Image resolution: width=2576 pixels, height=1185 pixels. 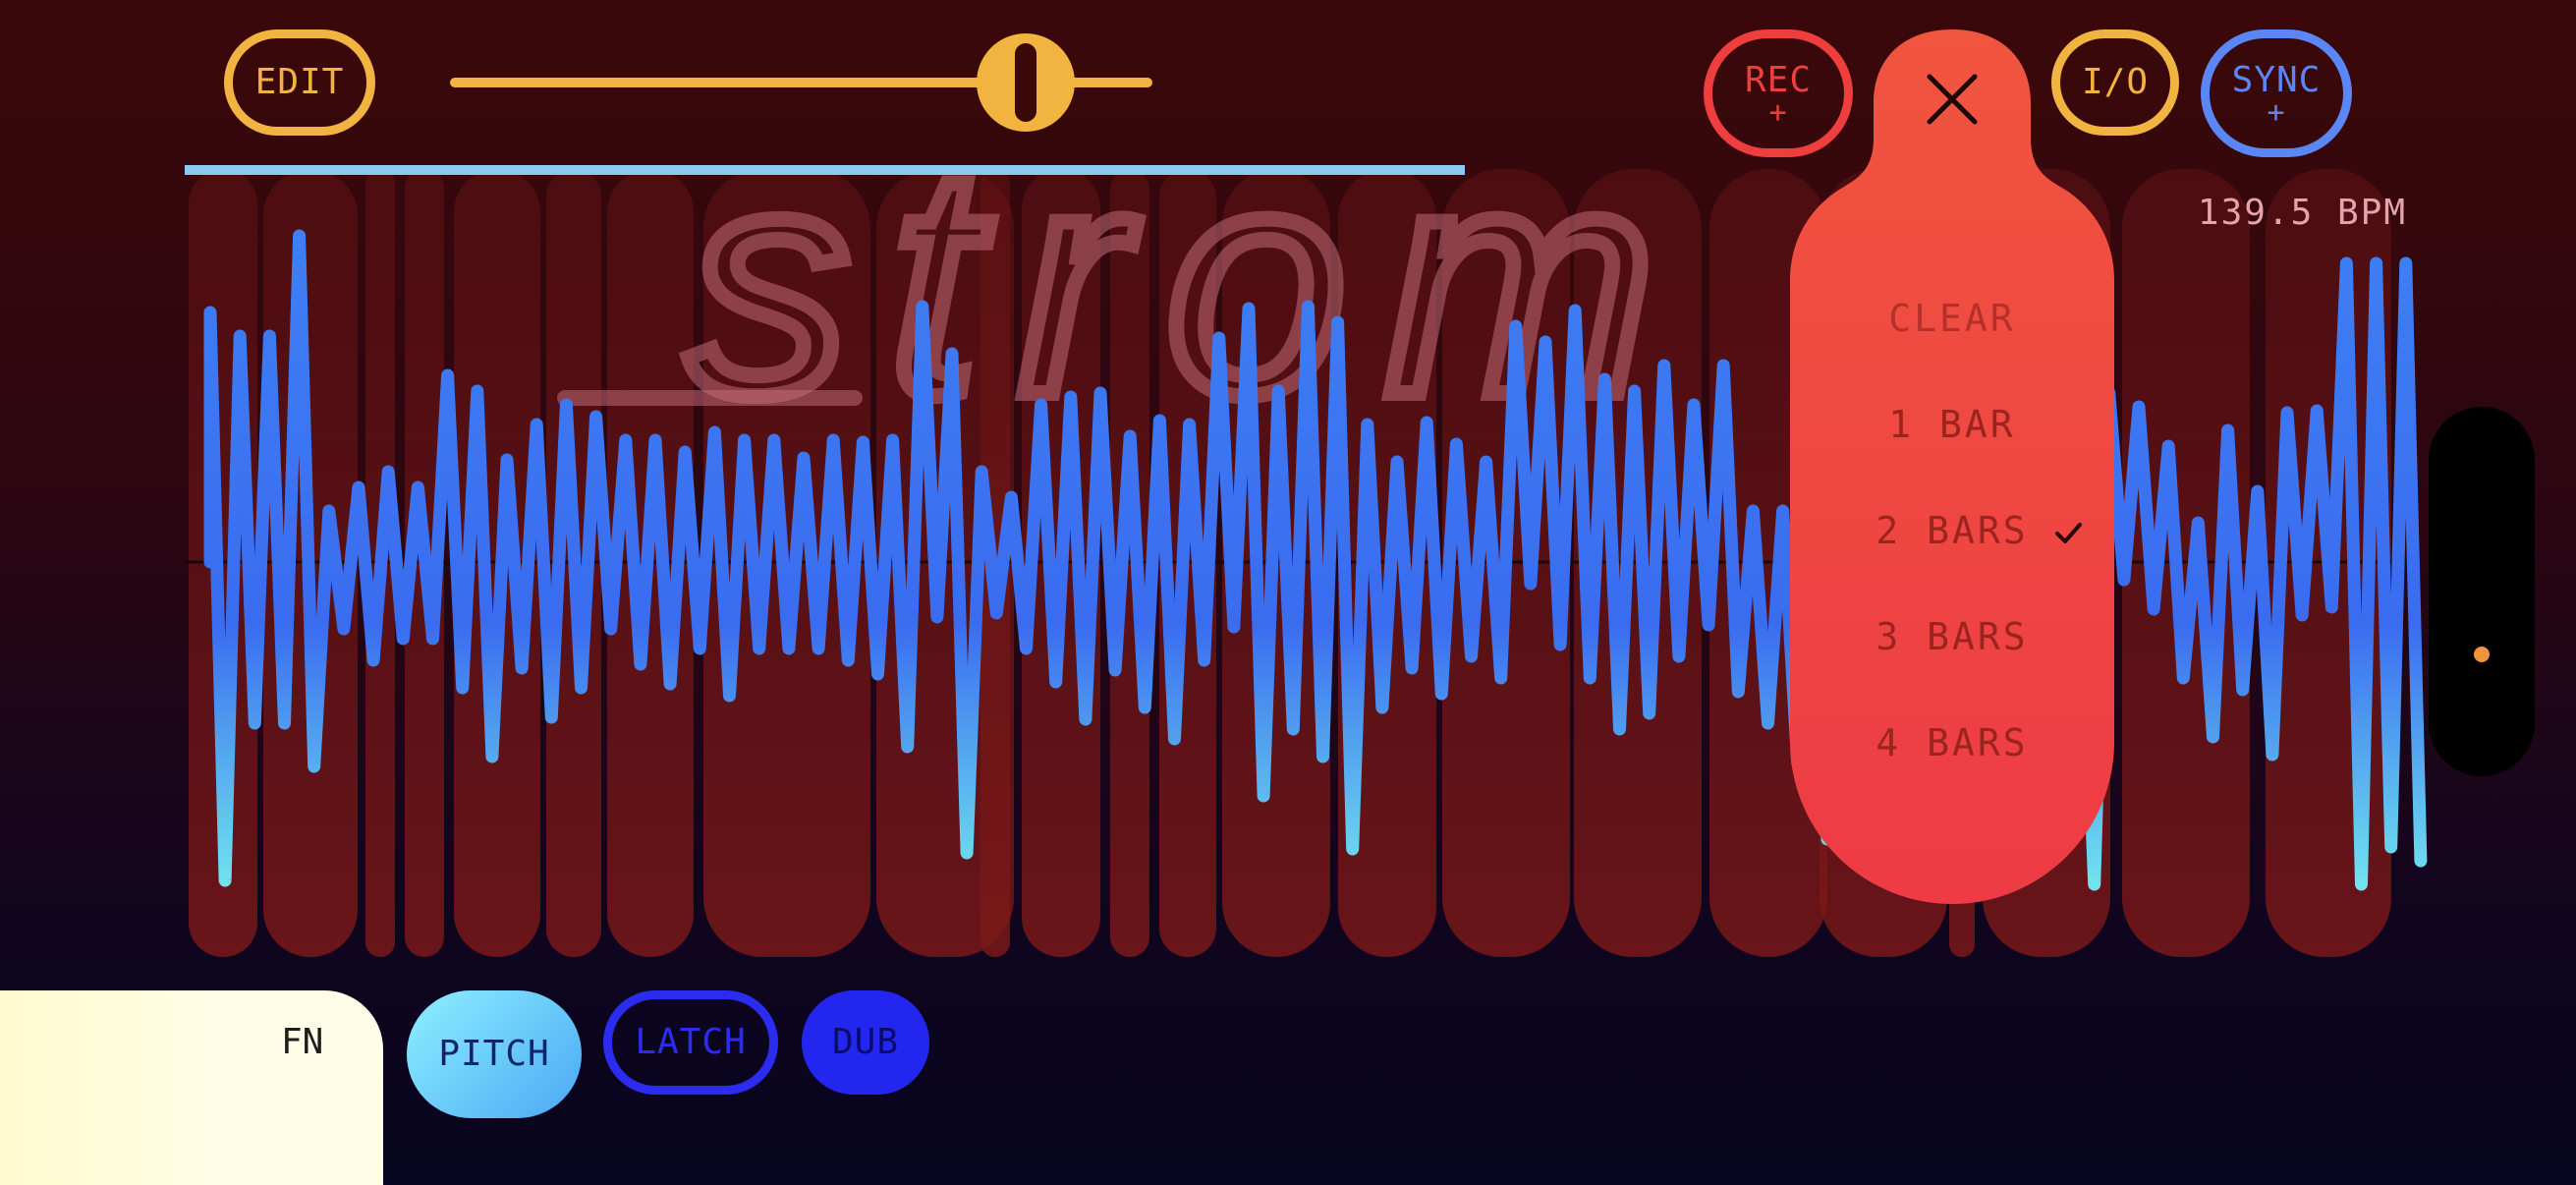 I want to click on speed-slider-knob, so click(x=1026, y=83).